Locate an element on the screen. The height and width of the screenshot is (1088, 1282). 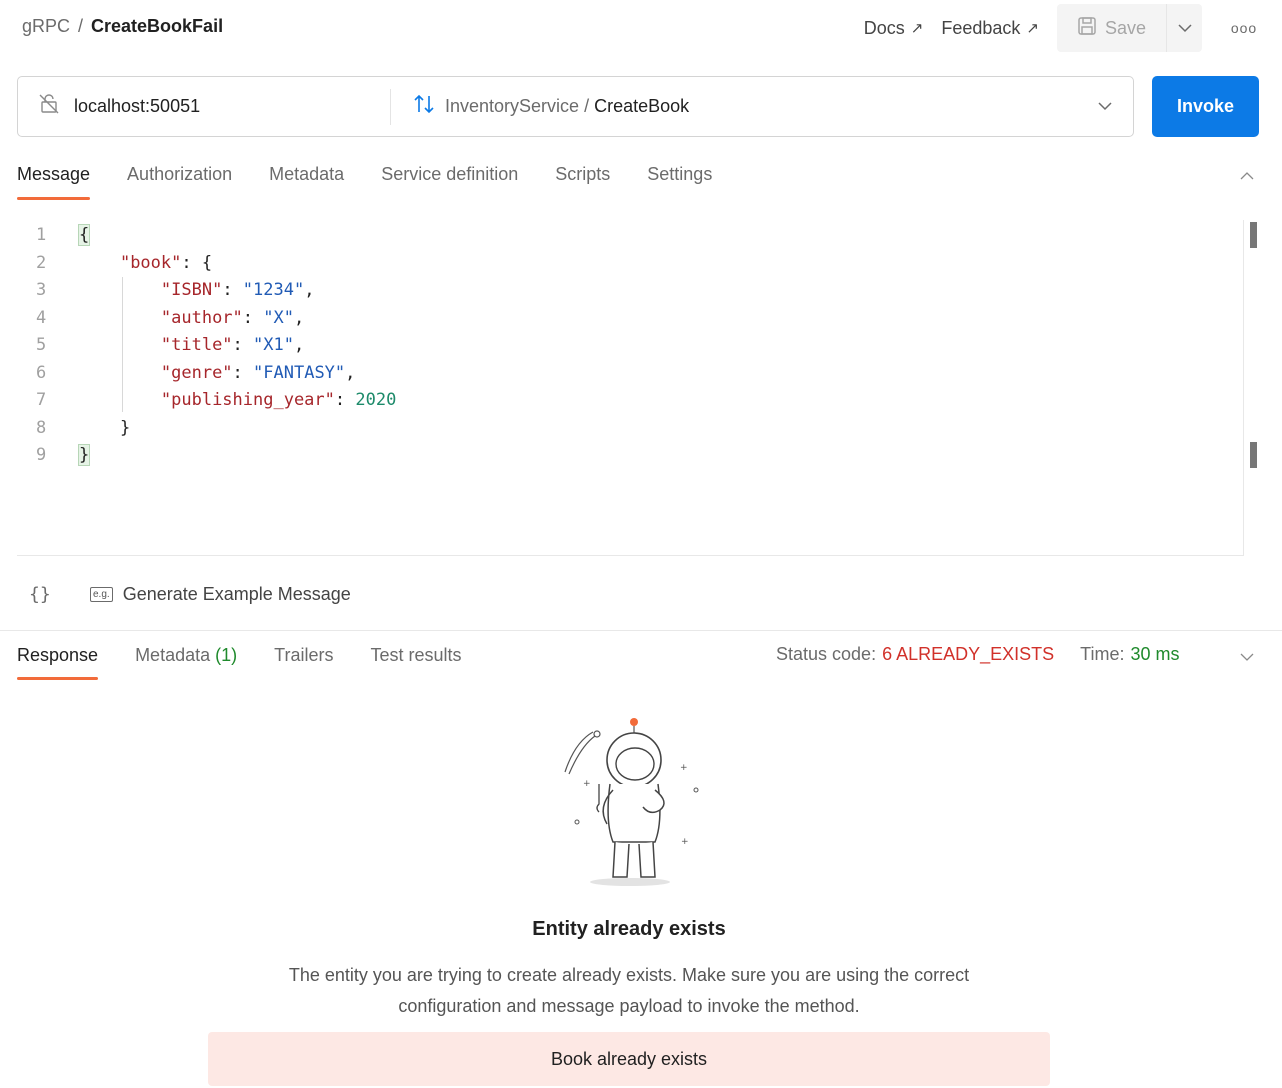
beautify-icon: {} is located at coordinates (42, 594).